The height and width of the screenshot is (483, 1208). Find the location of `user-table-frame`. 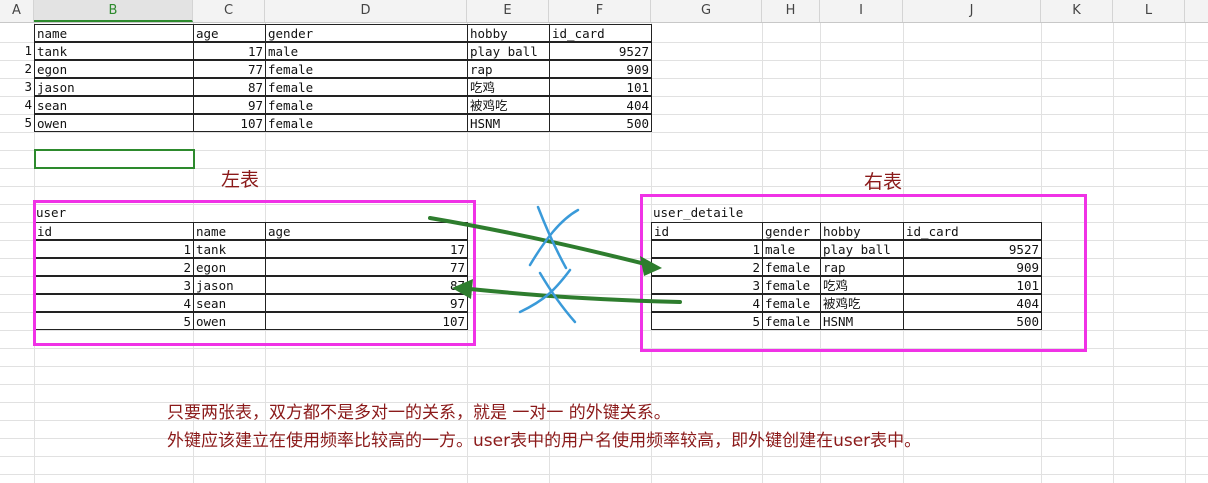

user-table-frame is located at coordinates (254, 273).